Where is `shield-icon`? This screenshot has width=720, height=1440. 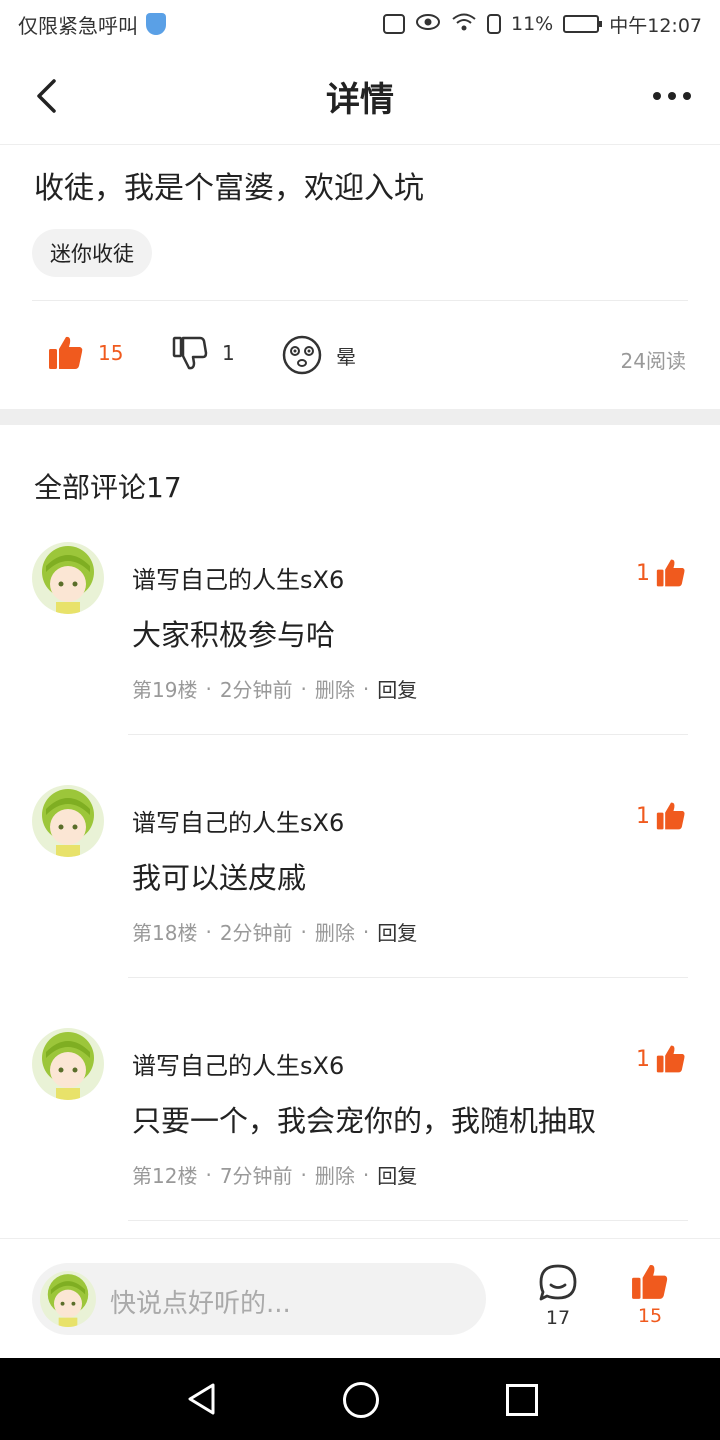 shield-icon is located at coordinates (156, 24).